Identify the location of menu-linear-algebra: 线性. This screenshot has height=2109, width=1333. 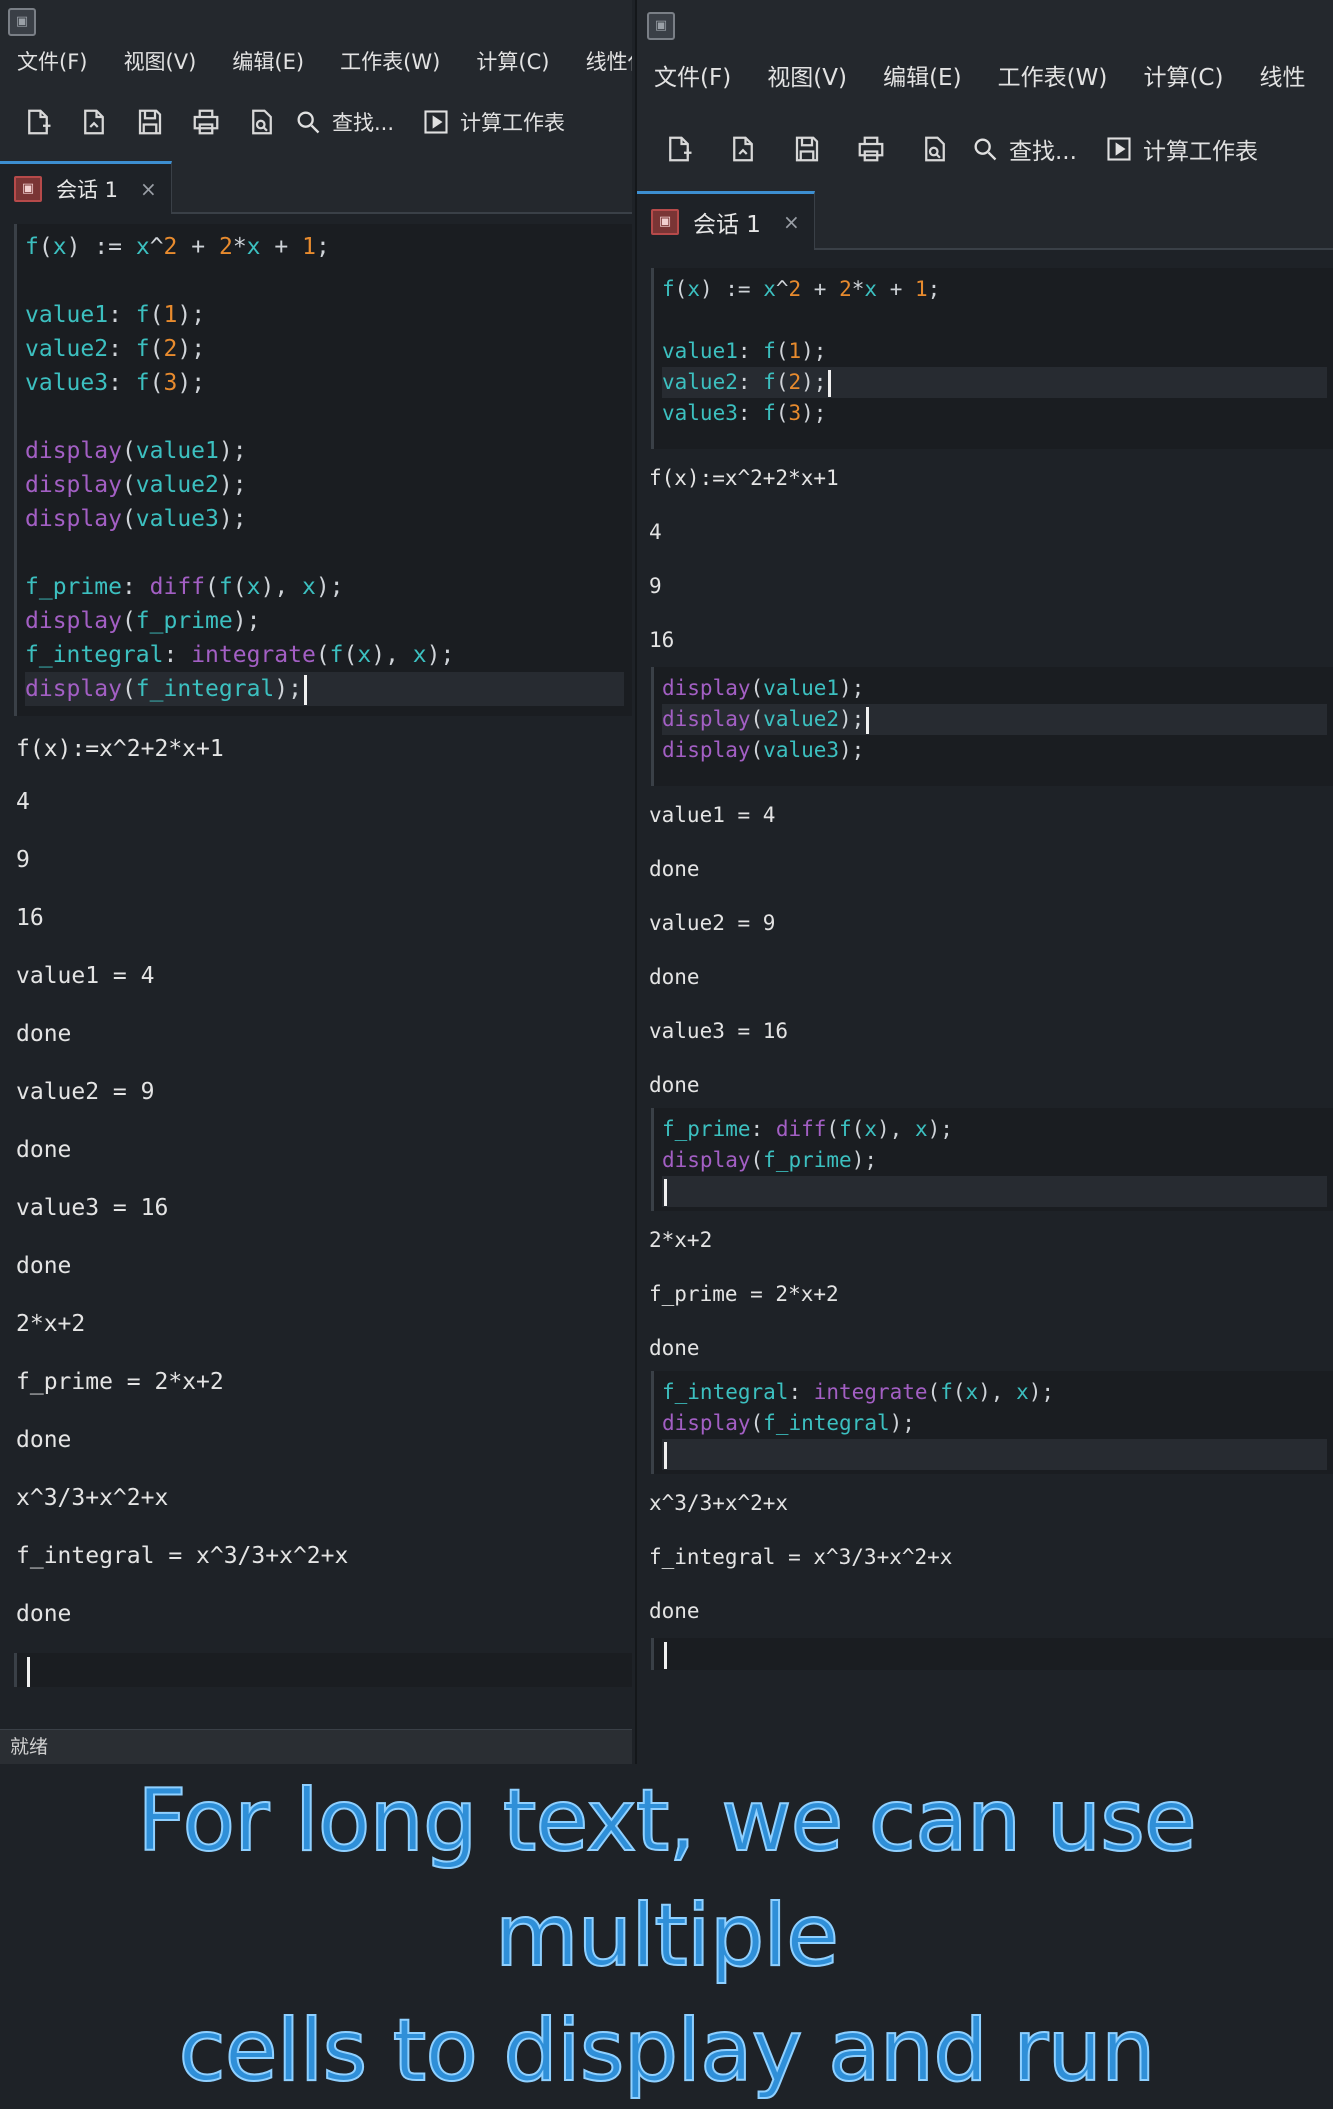
(1283, 78).